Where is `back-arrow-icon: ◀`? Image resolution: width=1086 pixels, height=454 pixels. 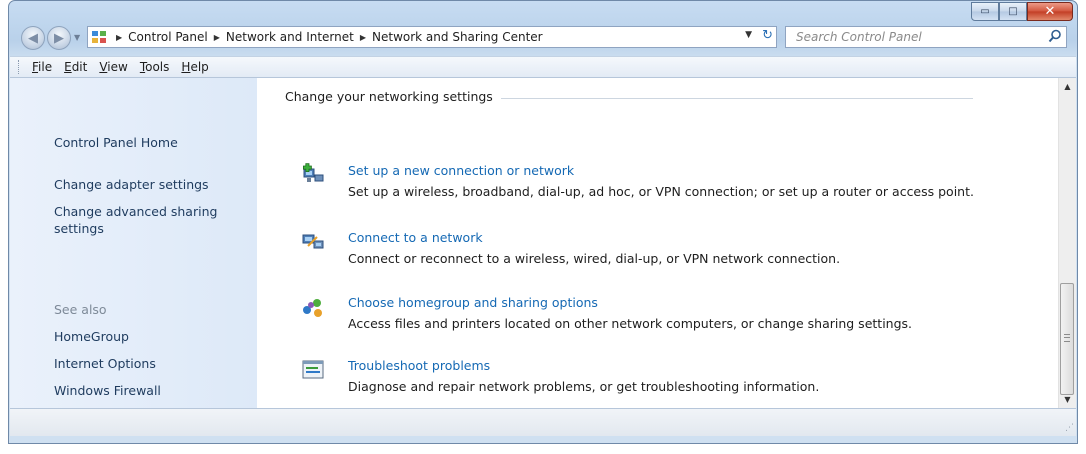 back-arrow-icon: ◀ is located at coordinates (33, 38).